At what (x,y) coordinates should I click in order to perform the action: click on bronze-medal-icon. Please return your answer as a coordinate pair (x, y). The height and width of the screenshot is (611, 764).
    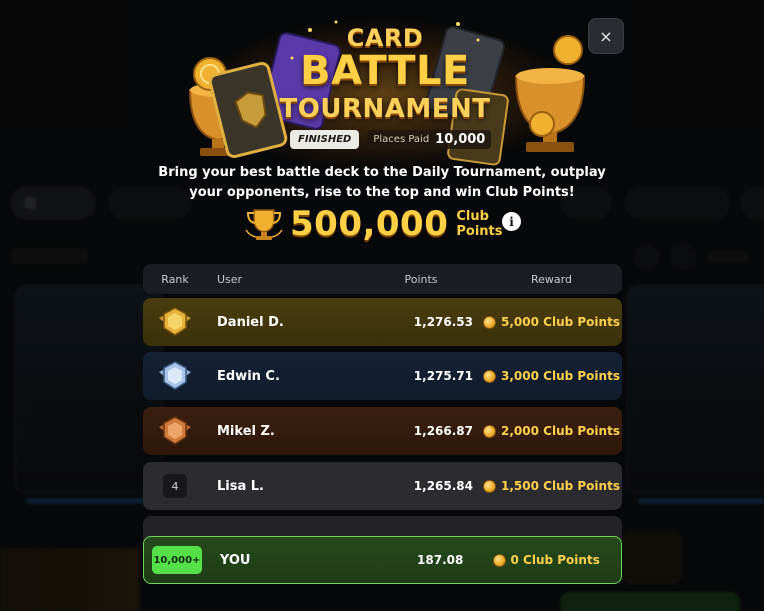
    Looking at the image, I should click on (175, 430).